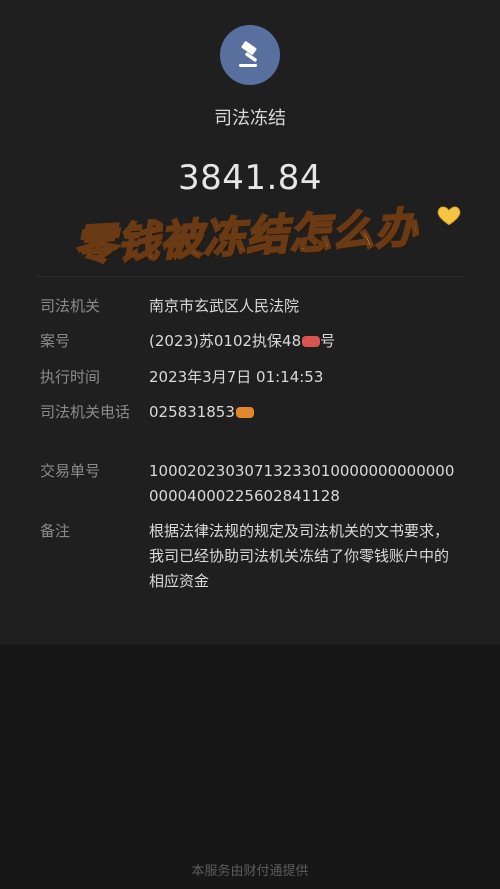 The width and height of the screenshot is (500, 889). What do you see at coordinates (449, 216) in the screenshot?
I see `heart-icon` at bounding box center [449, 216].